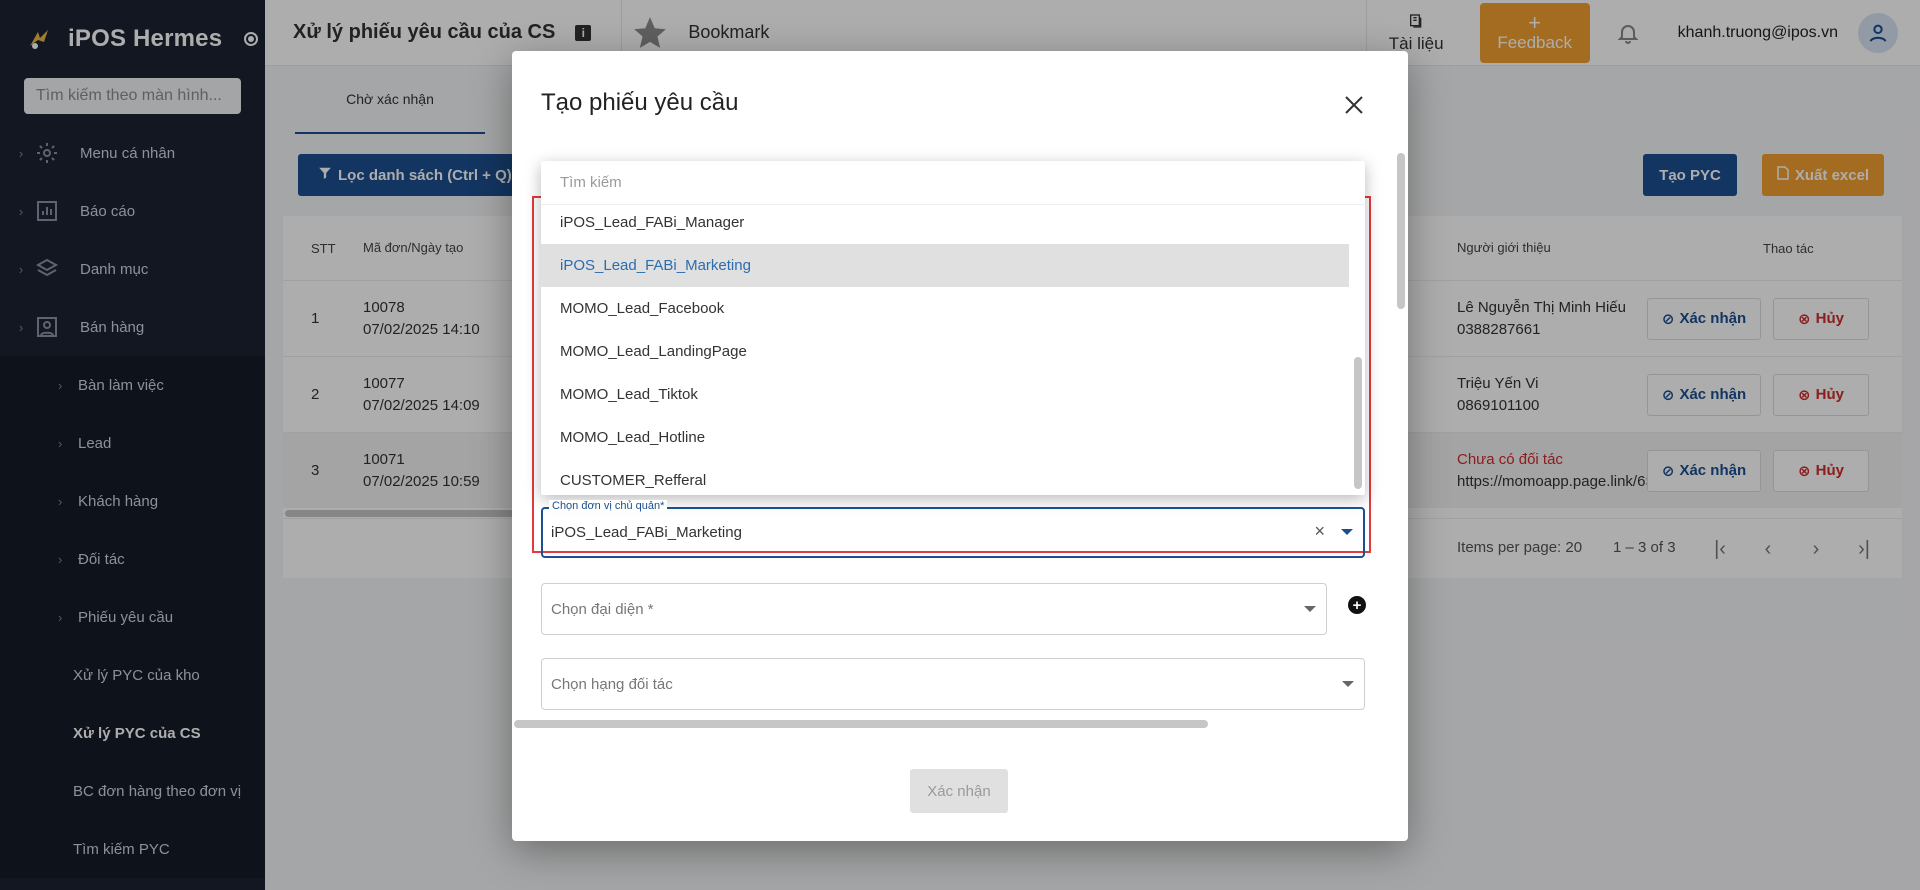 This screenshot has height=890, width=1920. What do you see at coordinates (1319, 531) in the screenshot?
I see `clear-icon: ×` at bounding box center [1319, 531].